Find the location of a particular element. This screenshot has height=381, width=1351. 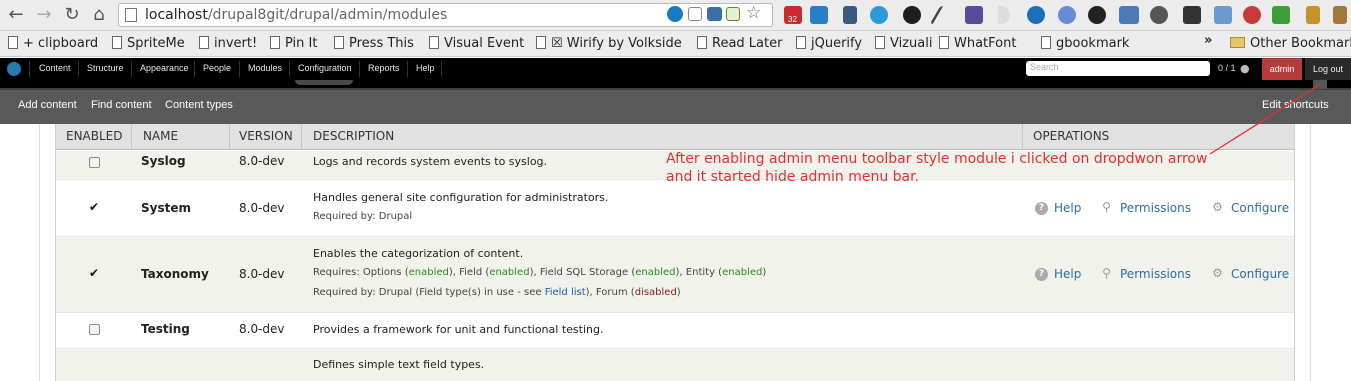

col-operations: OPERATIONS is located at coordinates (1071, 136).